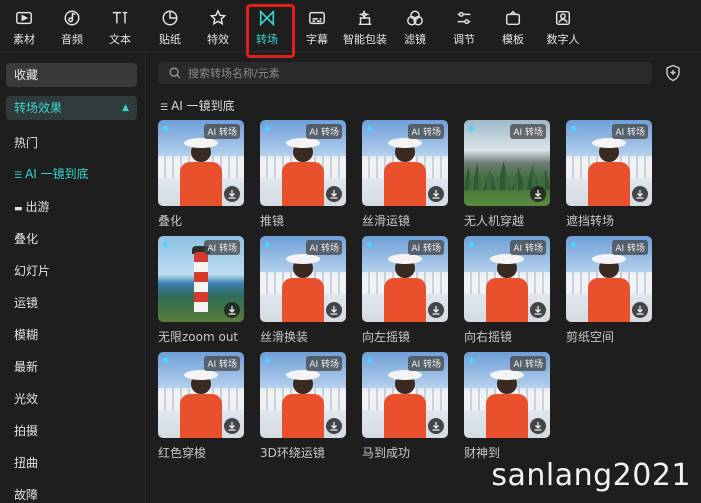 The height and width of the screenshot is (503, 701). Describe the element at coordinates (170, 26) in the screenshot. I see `tab-sticker: 贴纸` at that location.